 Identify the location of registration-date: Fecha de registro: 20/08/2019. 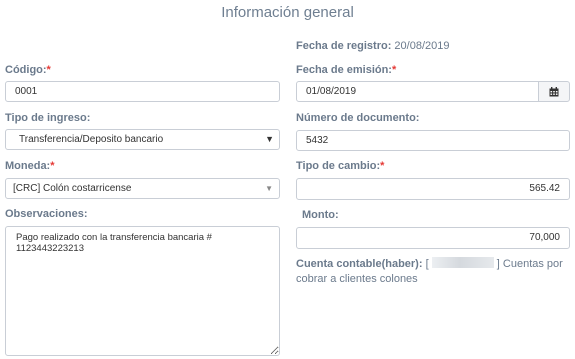
(372, 46).